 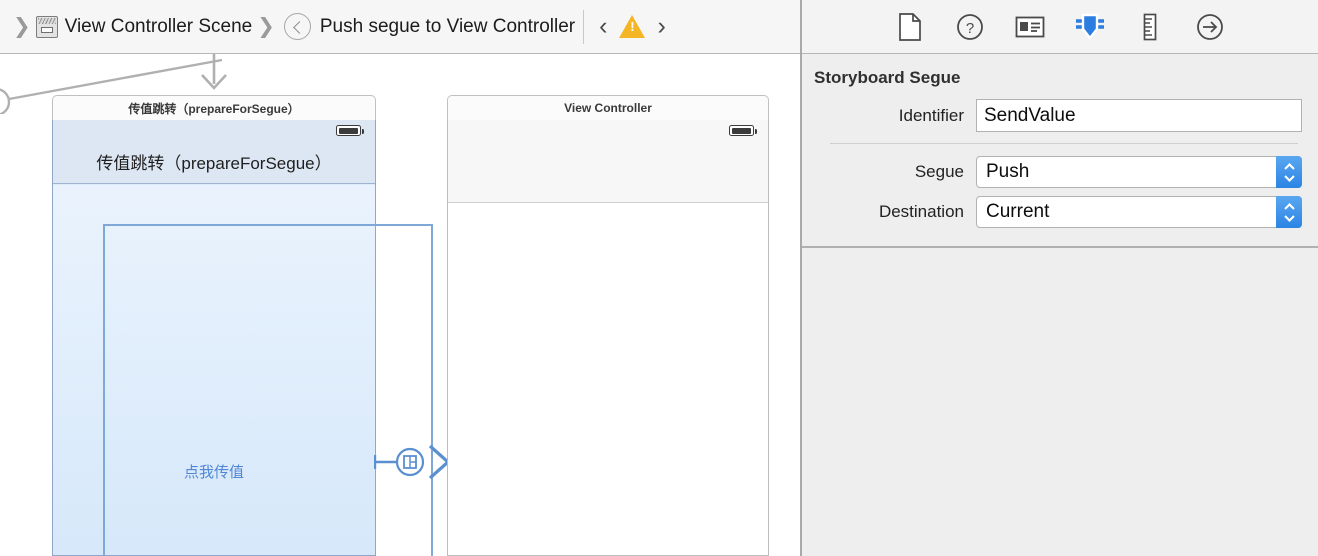 What do you see at coordinates (603, 26) in the screenshot?
I see `previous-issue-button: ‹` at bounding box center [603, 26].